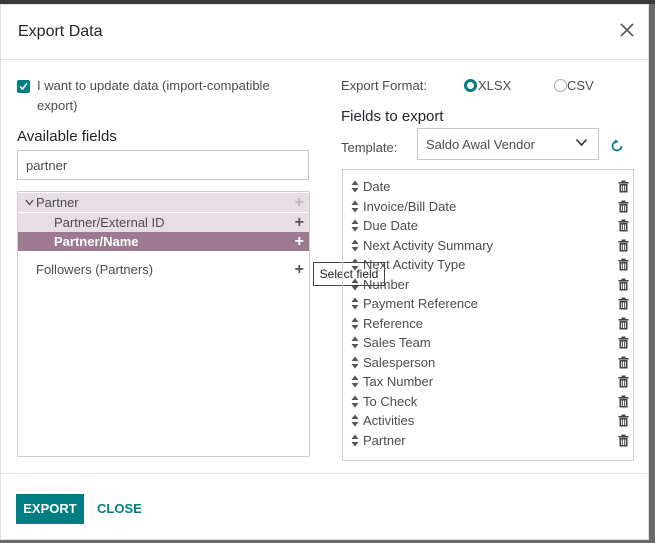 This screenshot has height=543, width=655. Describe the element at coordinates (389, 420) in the screenshot. I see `export-field-label: Activities` at that location.